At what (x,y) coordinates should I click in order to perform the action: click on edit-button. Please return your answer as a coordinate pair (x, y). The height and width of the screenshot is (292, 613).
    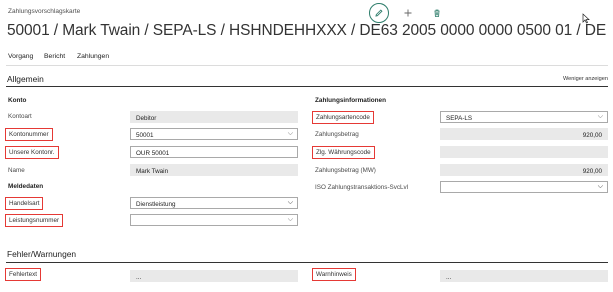
    Looking at the image, I should click on (379, 13).